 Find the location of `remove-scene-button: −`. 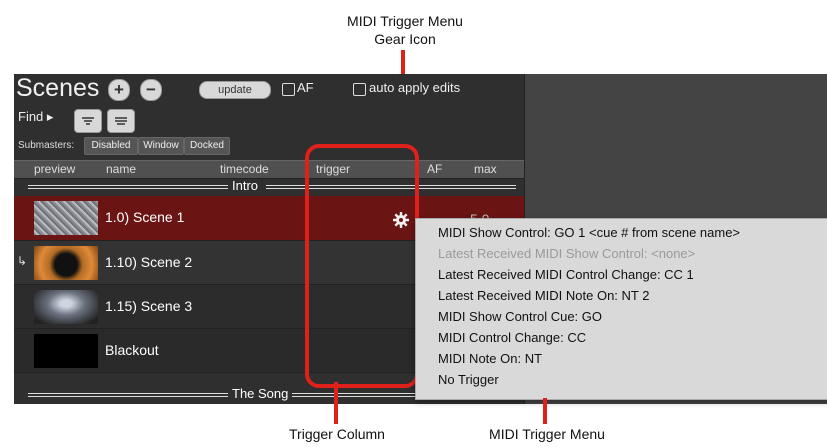

remove-scene-button: − is located at coordinates (151, 90).